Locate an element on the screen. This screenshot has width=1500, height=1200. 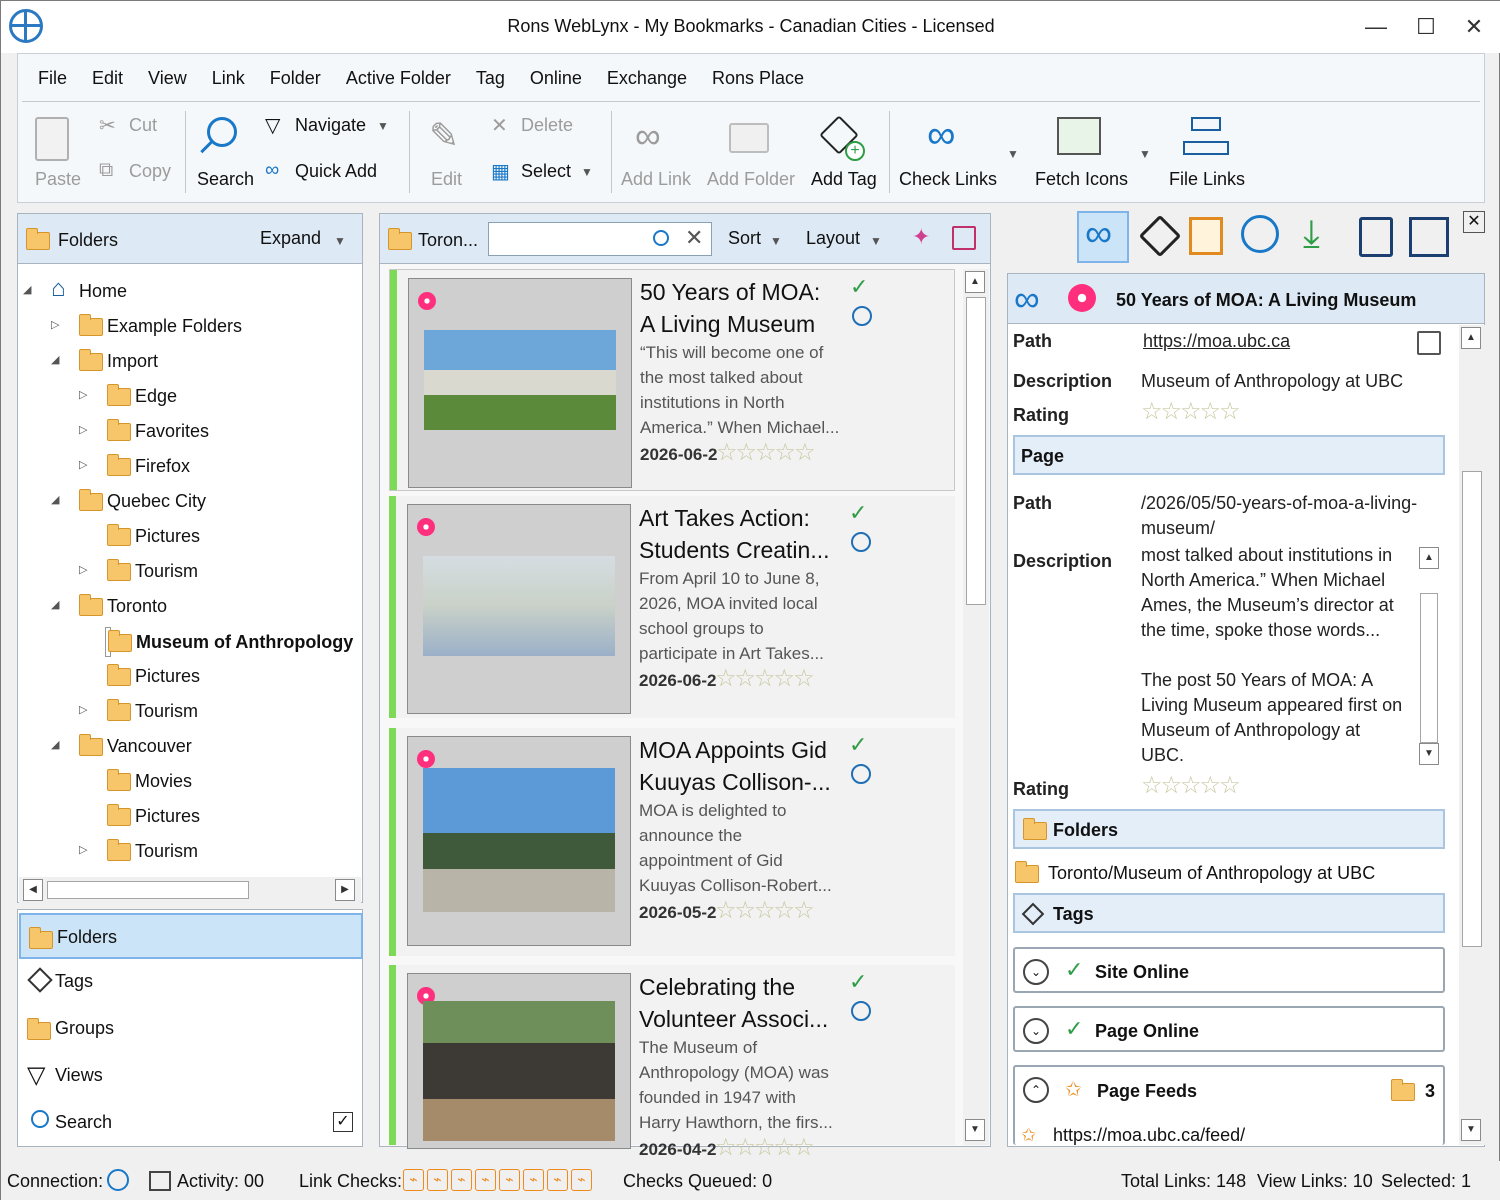
menu-edit: Edit is located at coordinates (110, 77).